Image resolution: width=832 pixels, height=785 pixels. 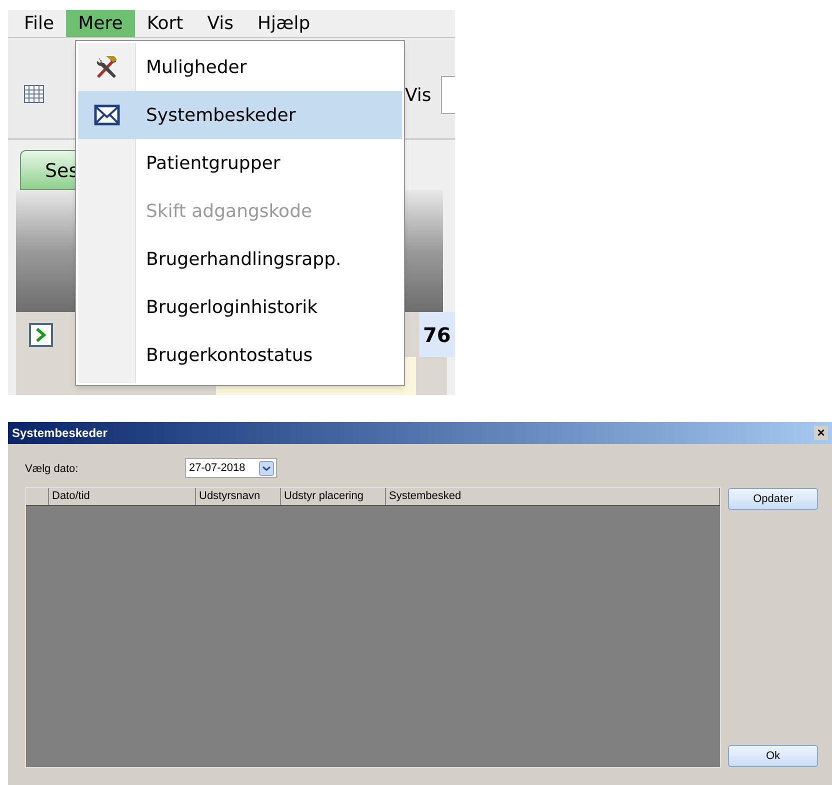 What do you see at coordinates (553, 496) in the screenshot?
I see `column-header: Systembesked` at bounding box center [553, 496].